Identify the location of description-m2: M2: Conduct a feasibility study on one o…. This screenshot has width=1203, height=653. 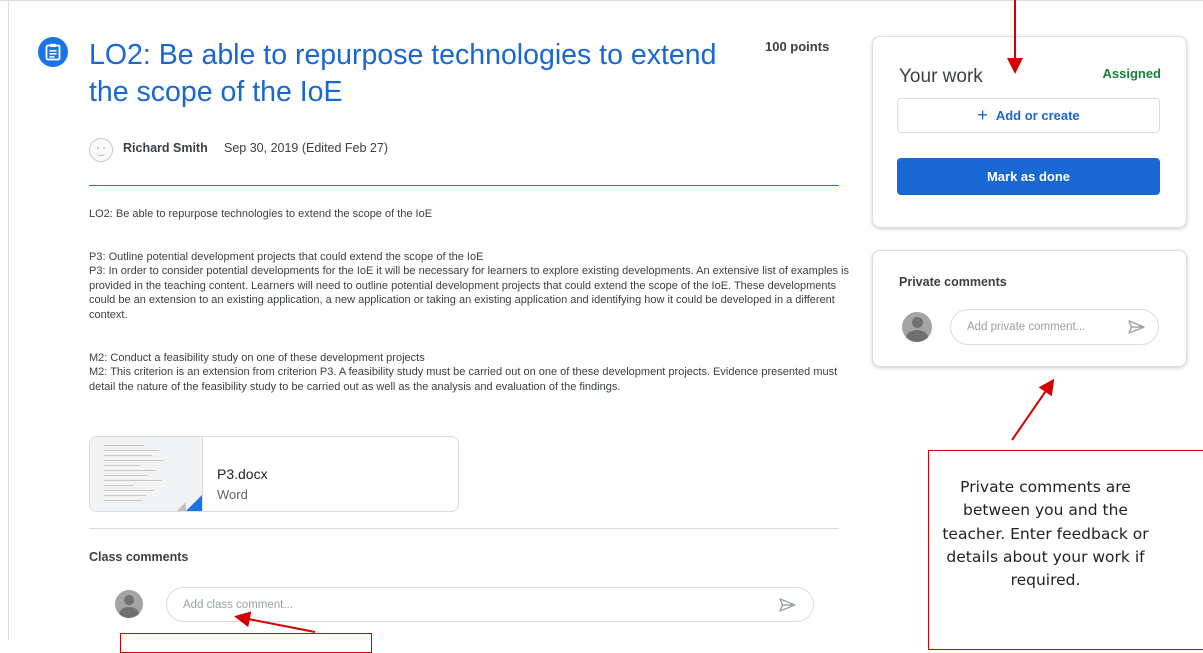
(469, 372).